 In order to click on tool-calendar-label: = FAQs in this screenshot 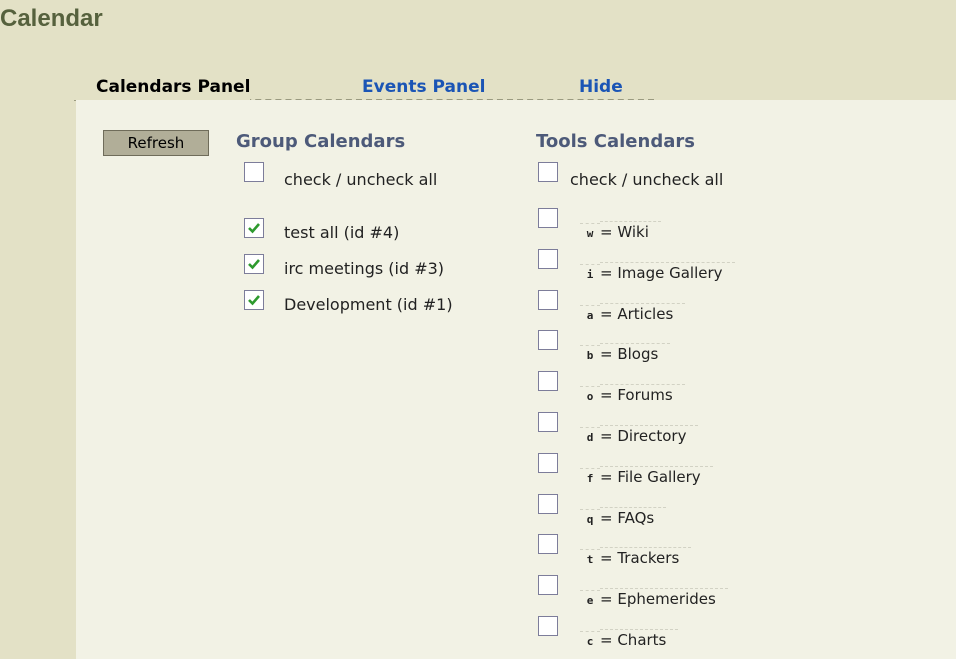, I will do `click(633, 517)`.